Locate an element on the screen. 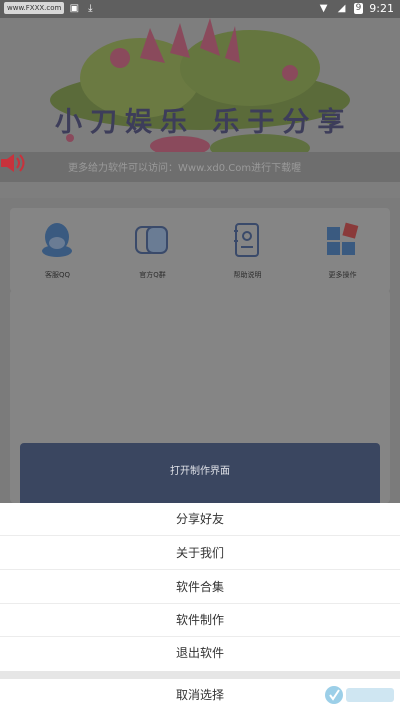 The width and height of the screenshot is (400, 711). sheet-divider is located at coordinates (200, 675).